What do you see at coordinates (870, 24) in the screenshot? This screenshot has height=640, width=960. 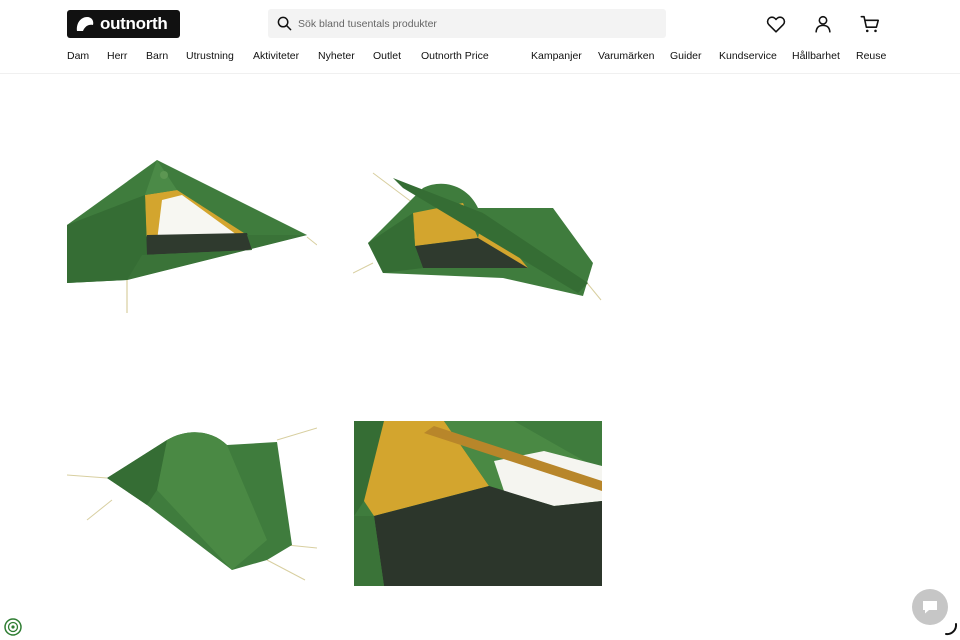 I see `cart-icon` at bounding box center [870, 24].